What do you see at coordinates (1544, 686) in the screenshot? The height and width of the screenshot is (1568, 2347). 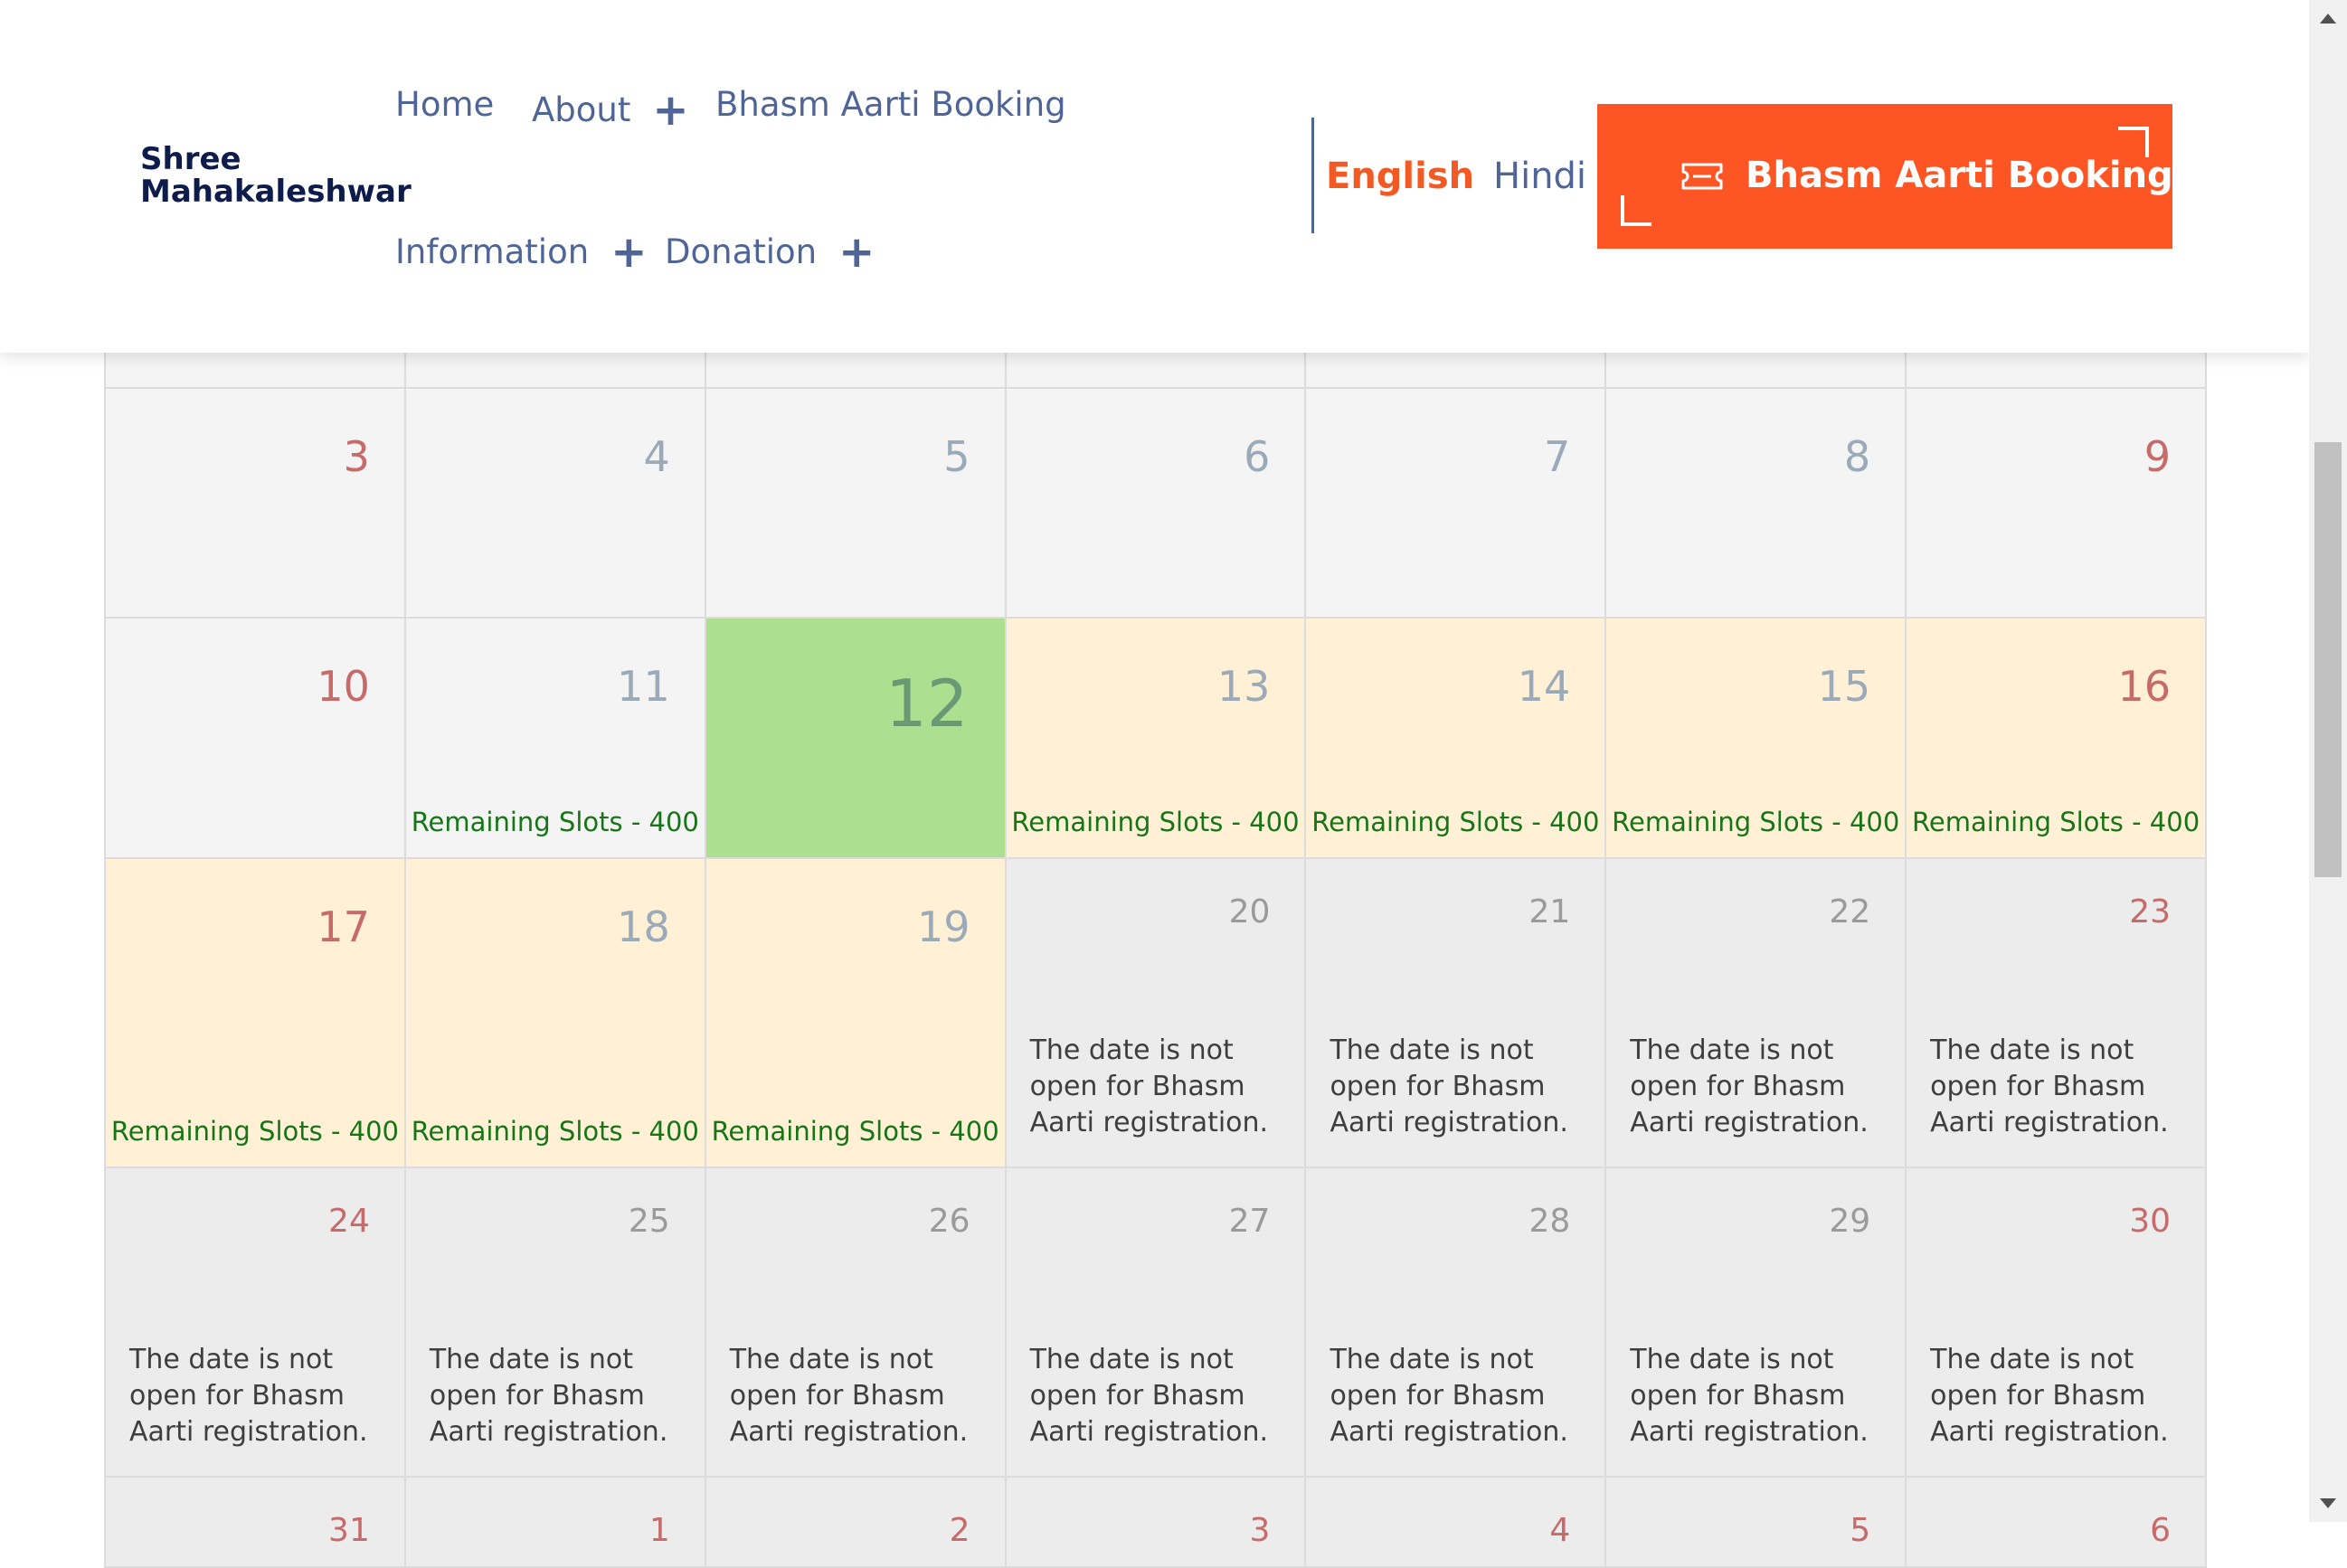 I see `day-number: 14` at bounding box center [1544, 686].